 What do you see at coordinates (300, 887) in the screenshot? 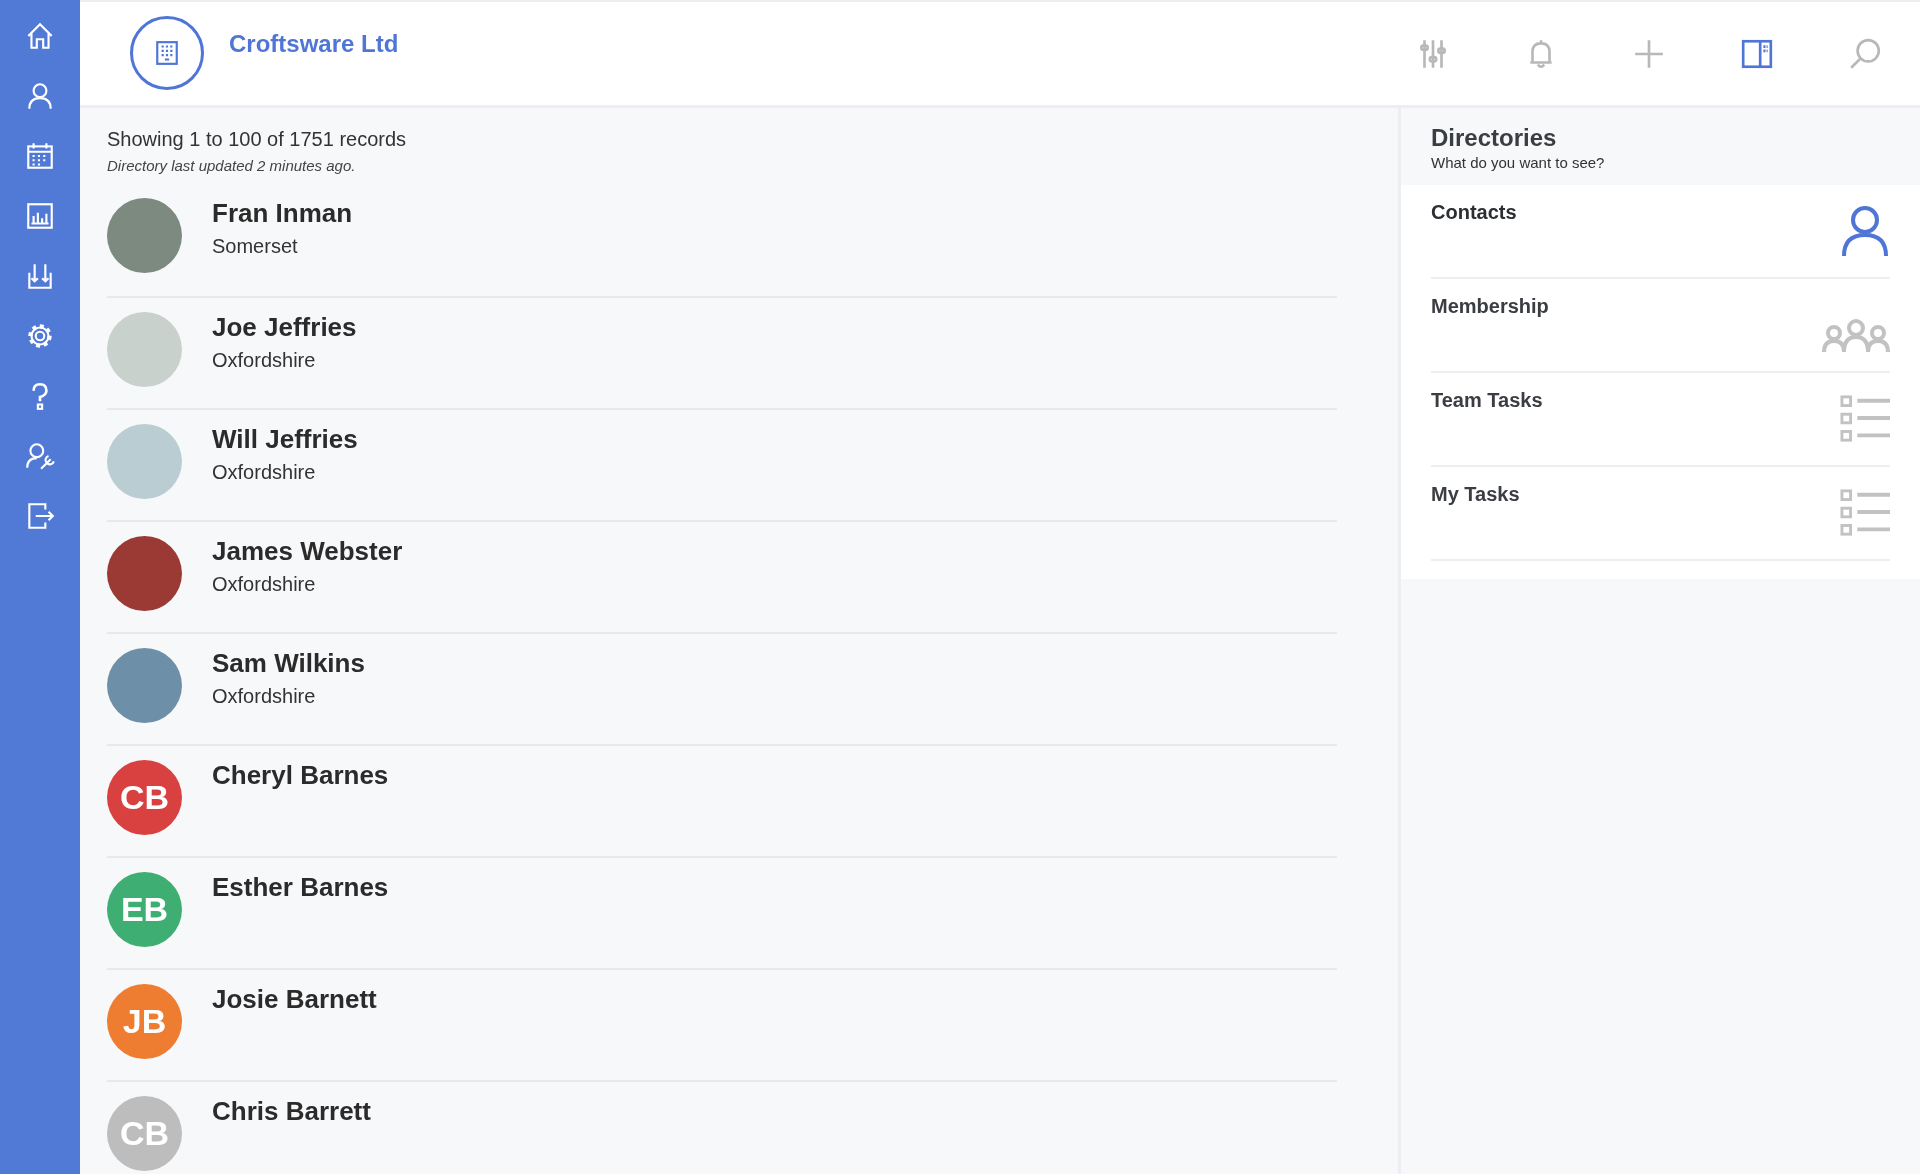
I see `contact-name: Esther Barnes` at bounding box center [300, 887].